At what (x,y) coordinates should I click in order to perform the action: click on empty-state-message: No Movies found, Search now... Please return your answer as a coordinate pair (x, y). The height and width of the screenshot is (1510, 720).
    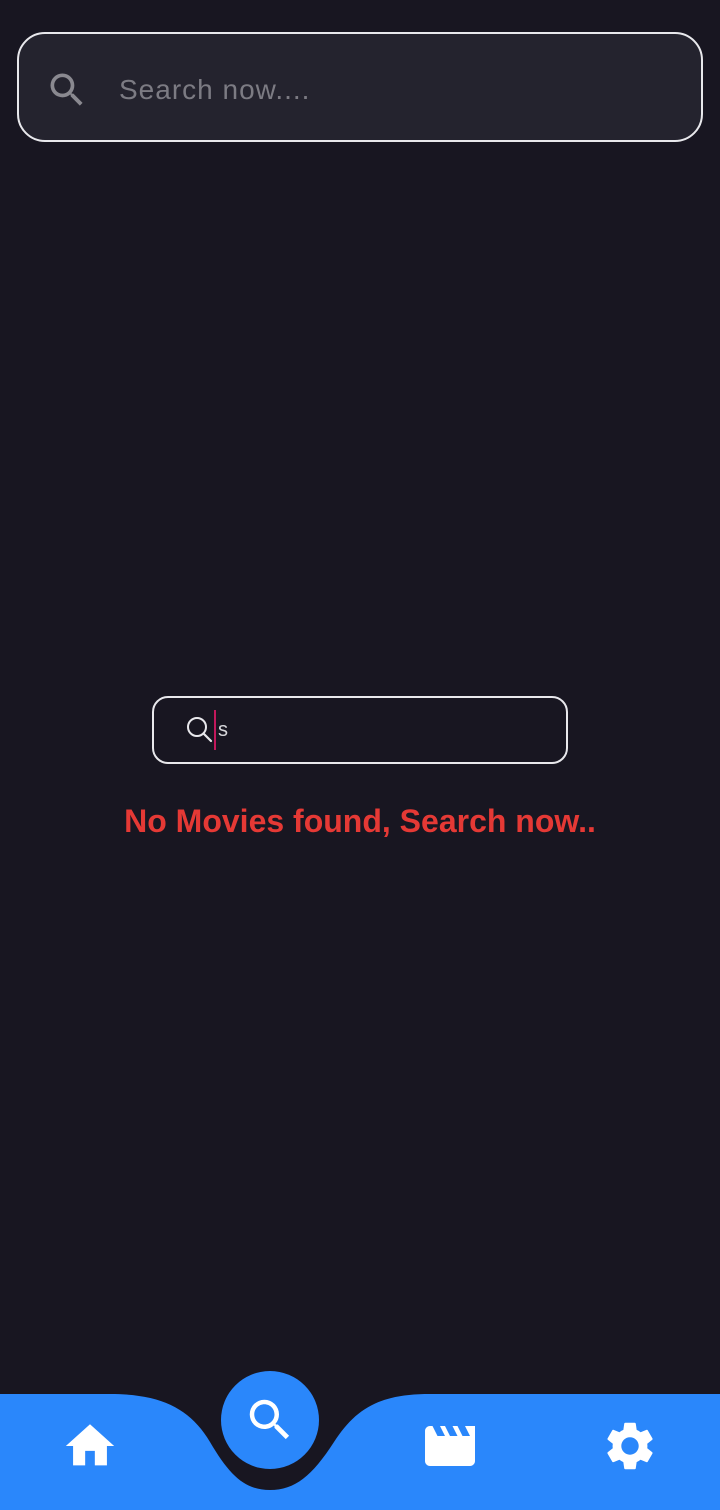
    Looking at the image, I should click on (360, 821).